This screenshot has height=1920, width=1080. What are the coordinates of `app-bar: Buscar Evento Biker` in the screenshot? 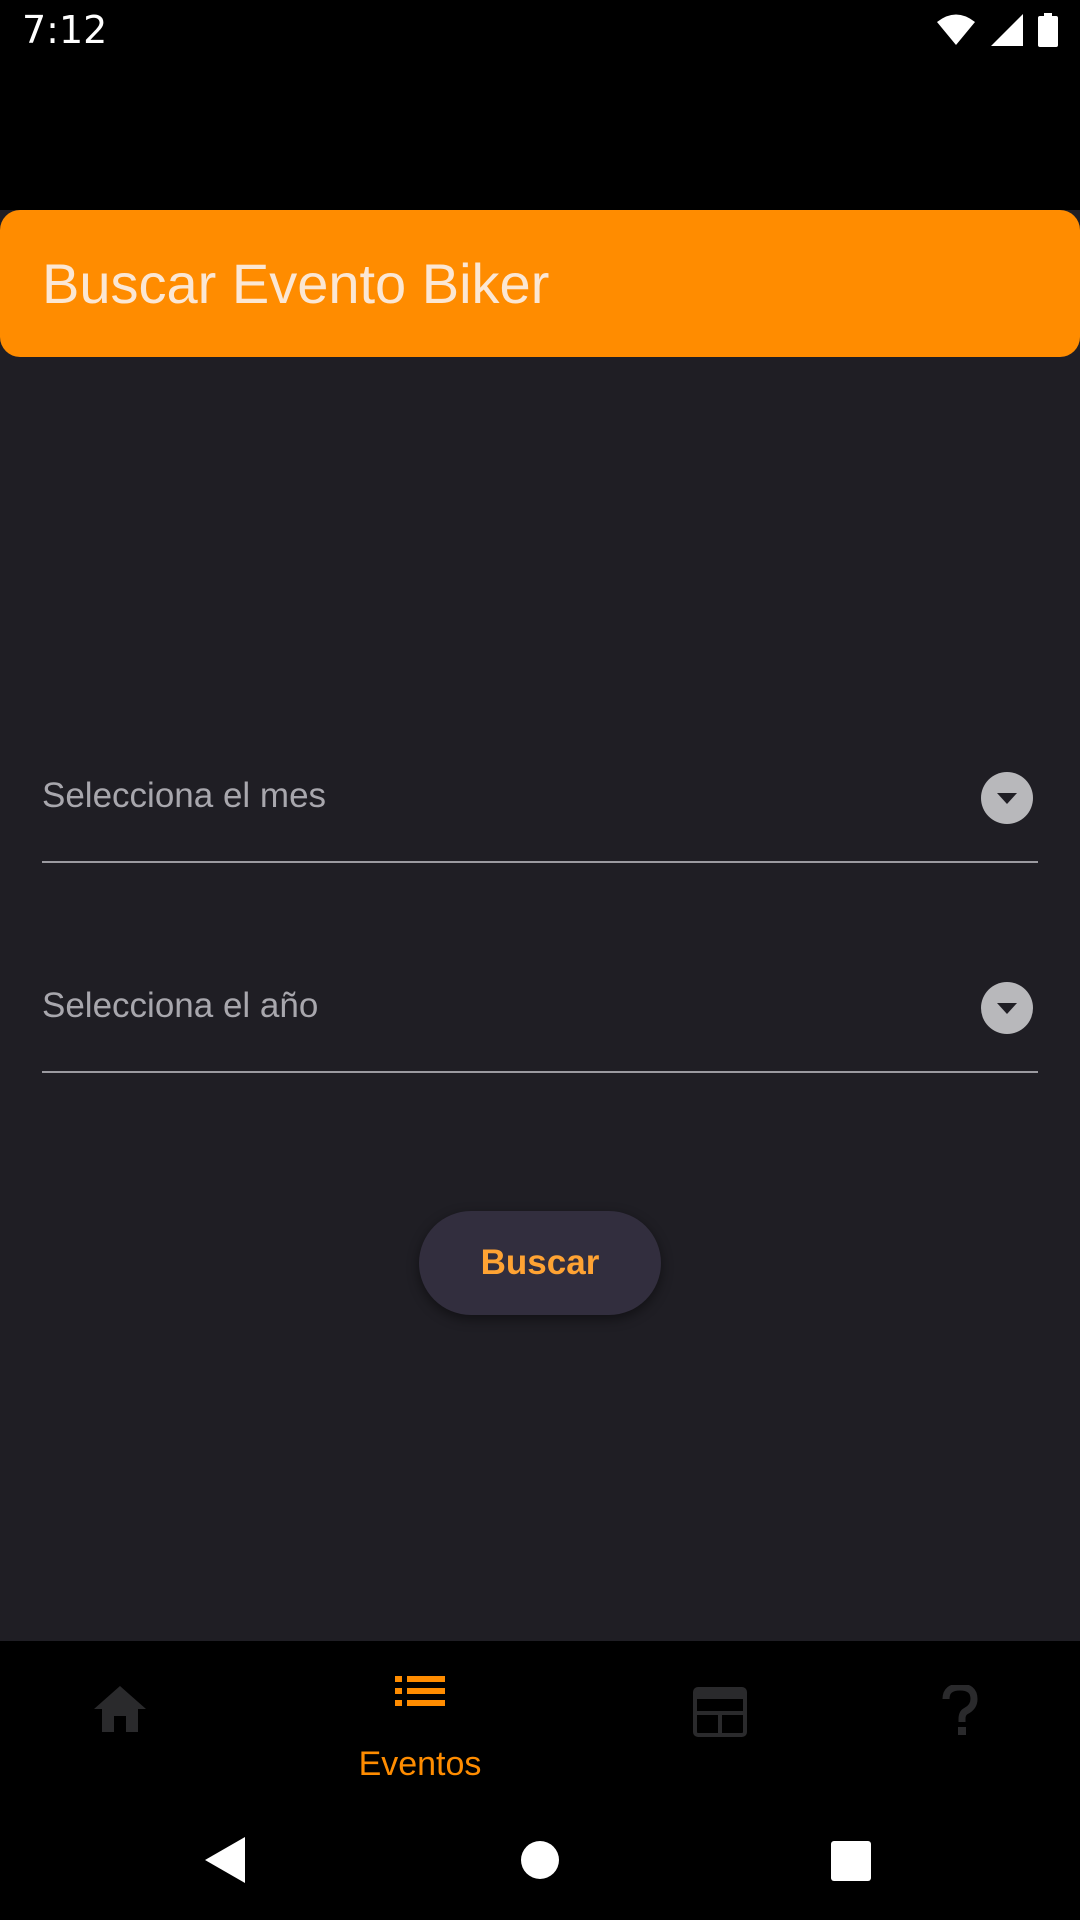 It's located at (540, 283).